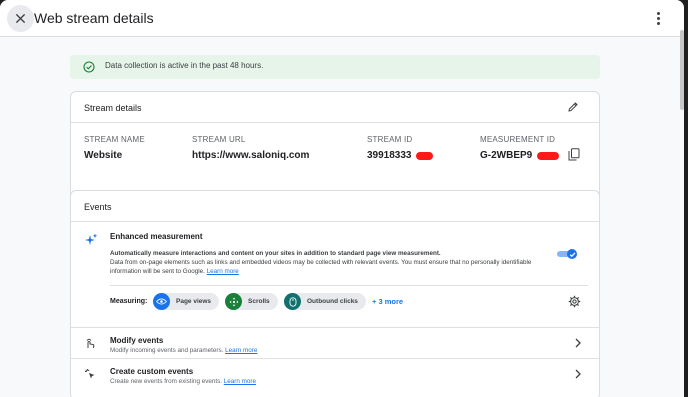 Image resolution: width=688 pixels, height=397 pixels. Describe the element at coordinates (156, 236) in the screenshot. I see `enhanced-measurement-title: Enhanced measurement` at that location.